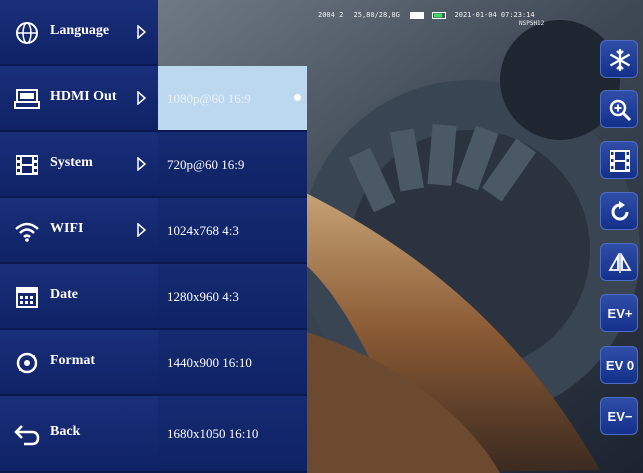 This screenshot has width=643, height=473. I want to click on device-model: NSPSH12, so click(532, 23).